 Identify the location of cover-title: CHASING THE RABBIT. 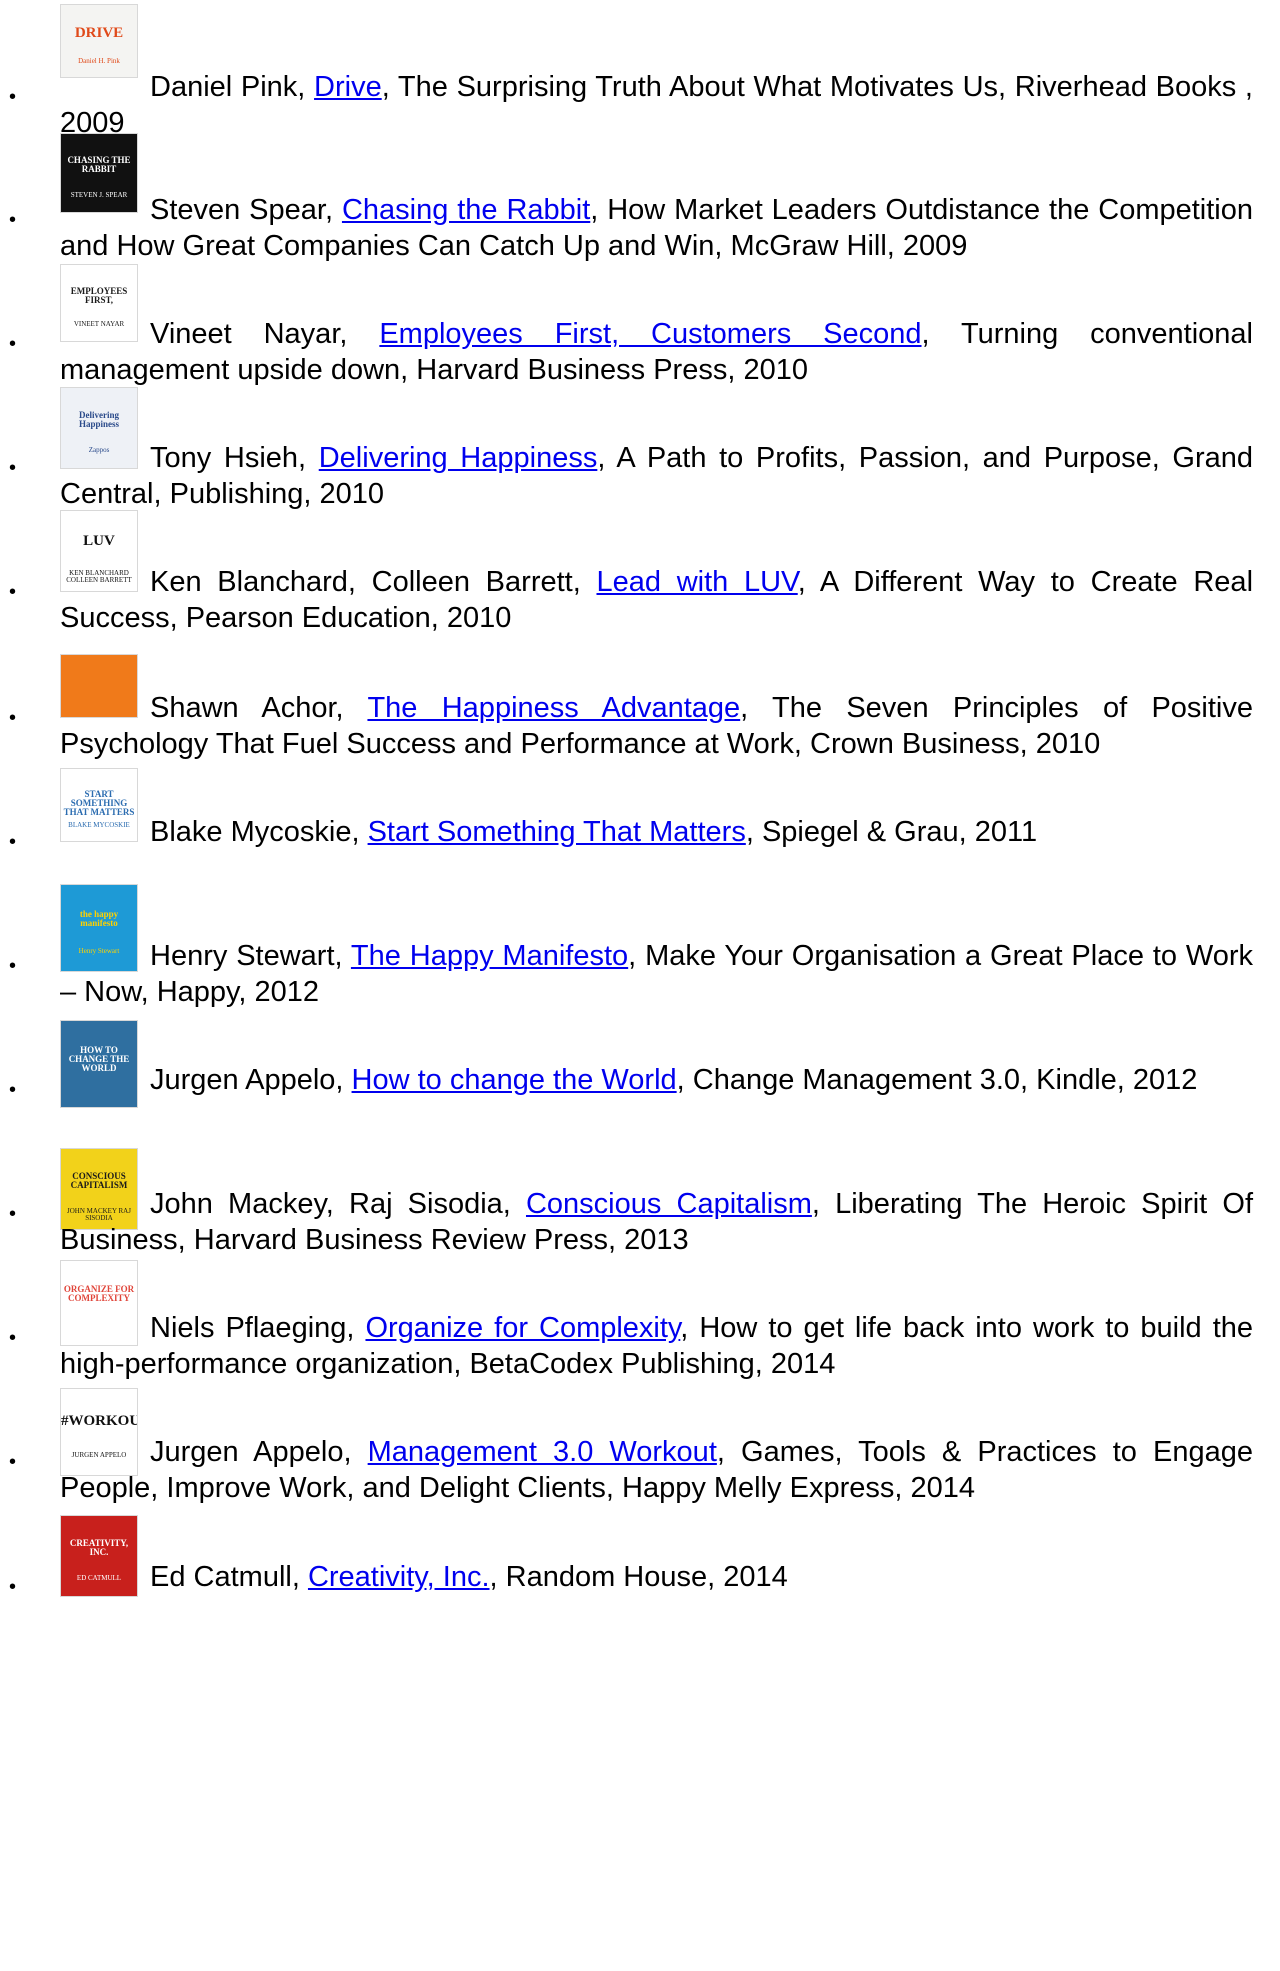
(99, 164).